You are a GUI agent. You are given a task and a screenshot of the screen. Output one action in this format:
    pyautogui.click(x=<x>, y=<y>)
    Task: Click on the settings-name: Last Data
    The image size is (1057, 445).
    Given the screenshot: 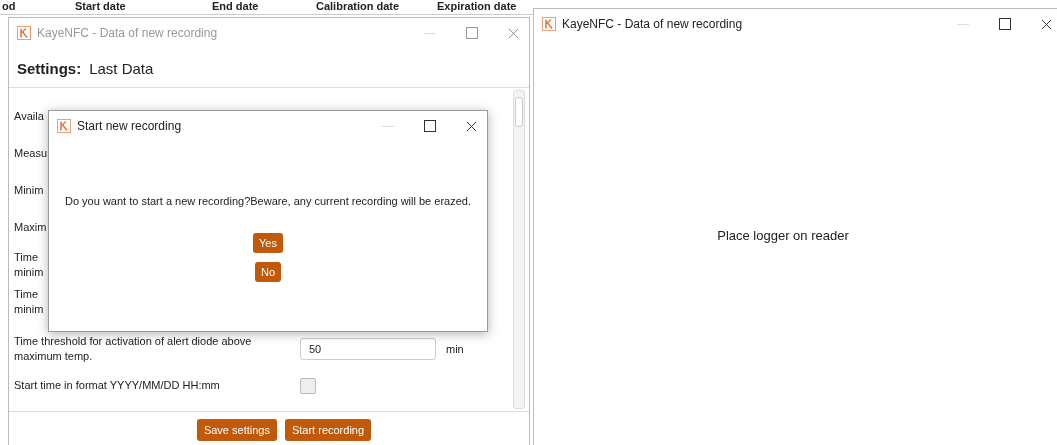 What is the action you would take?
    pyautogui.click(x=121, y=68)
    